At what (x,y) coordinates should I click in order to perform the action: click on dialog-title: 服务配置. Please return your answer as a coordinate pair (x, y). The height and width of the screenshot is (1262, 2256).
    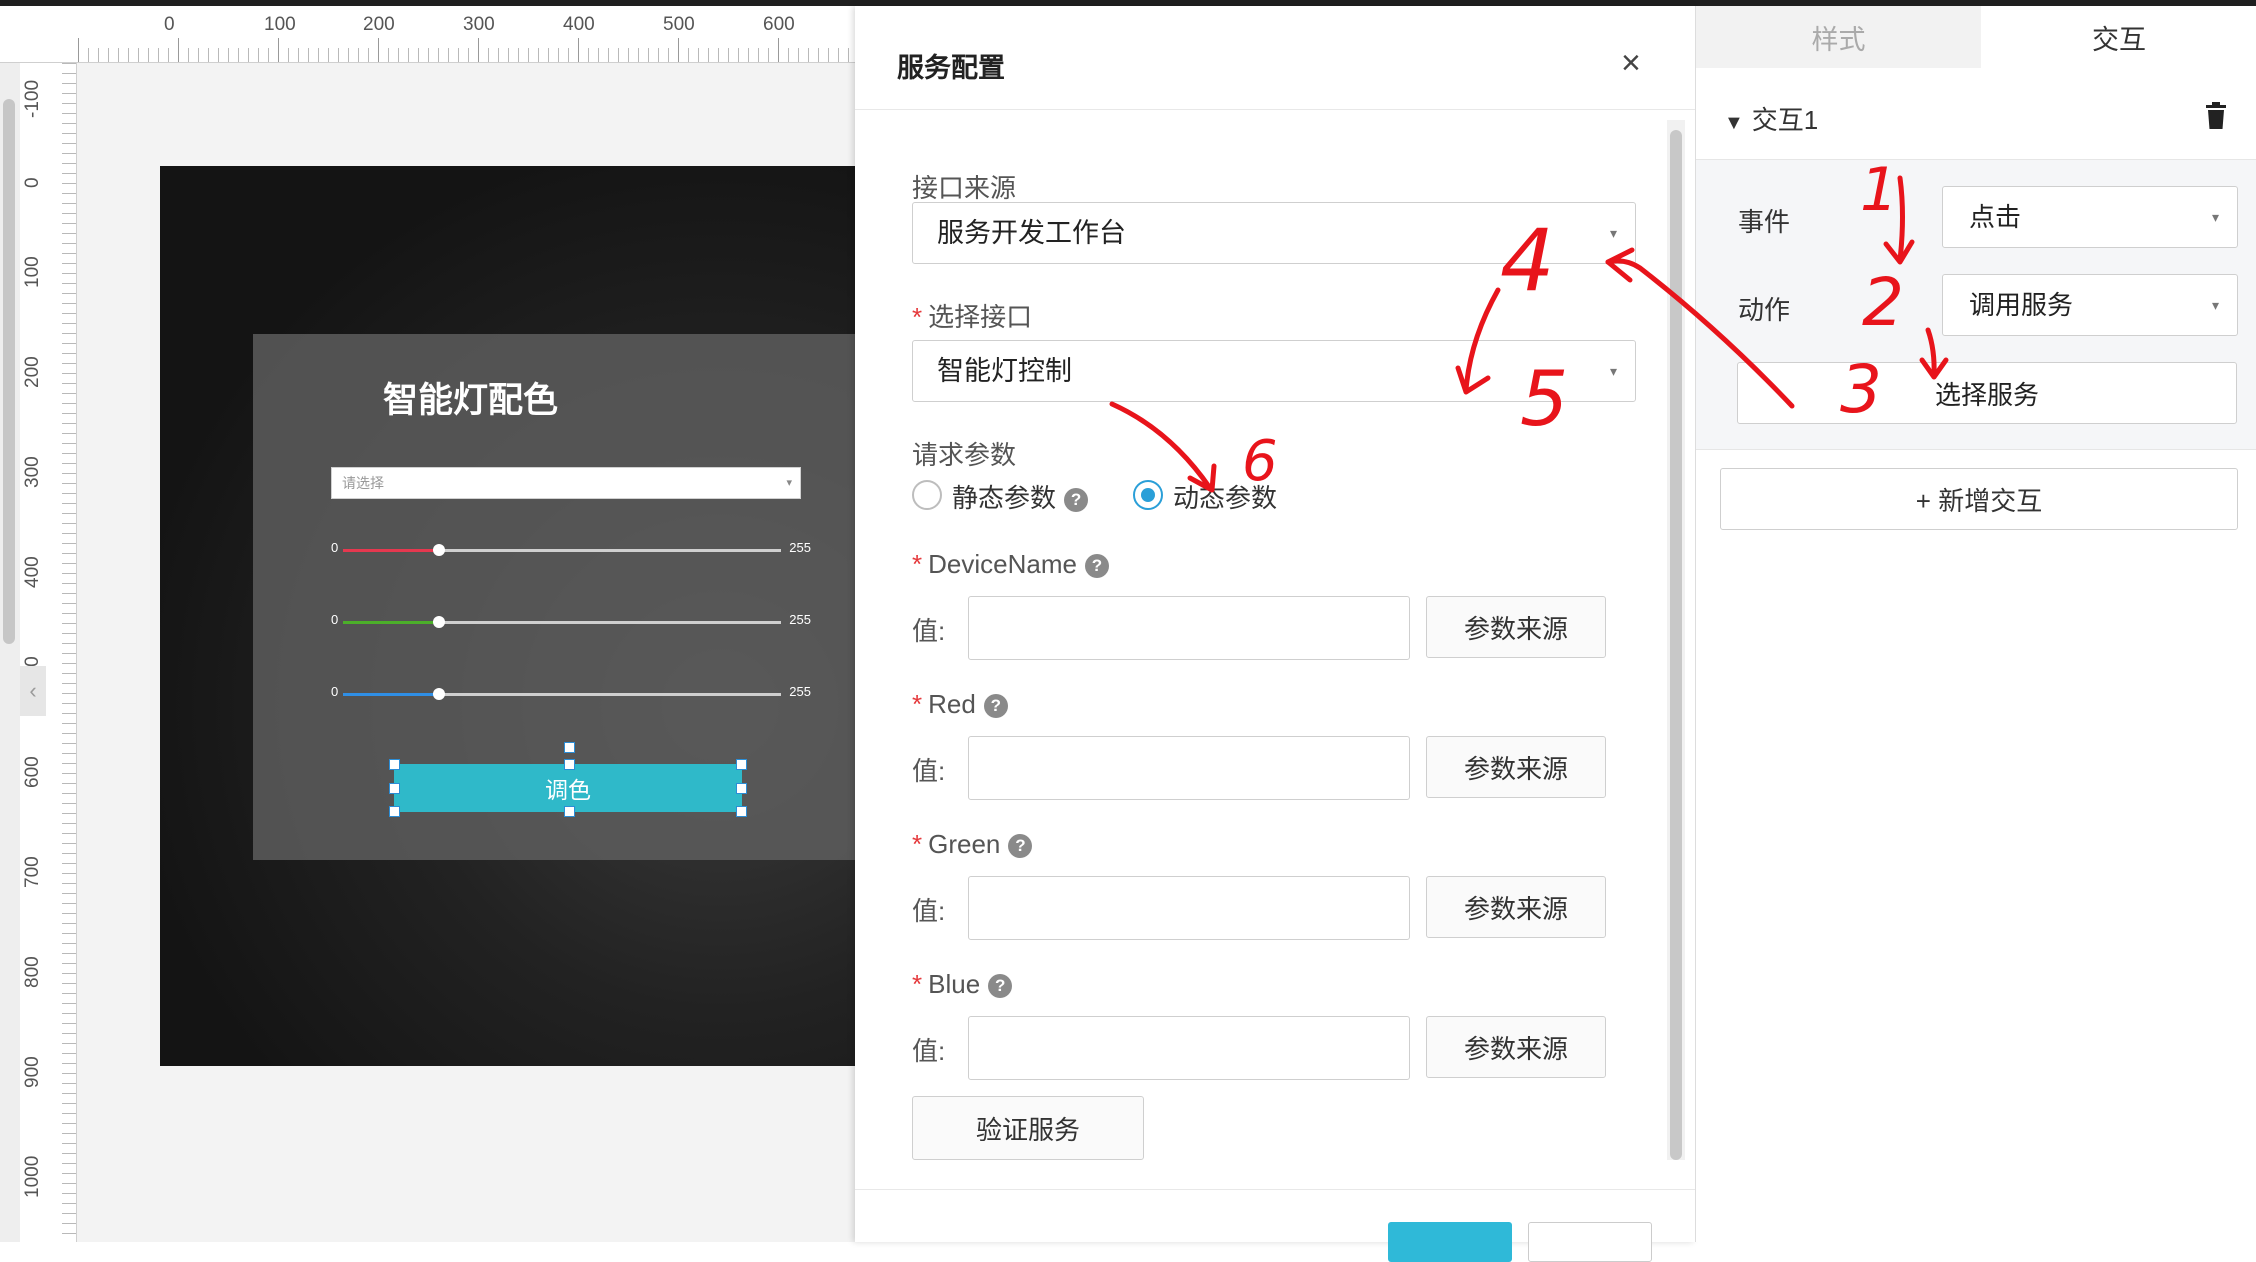
    Looking at the image, I should click on (951, 68).